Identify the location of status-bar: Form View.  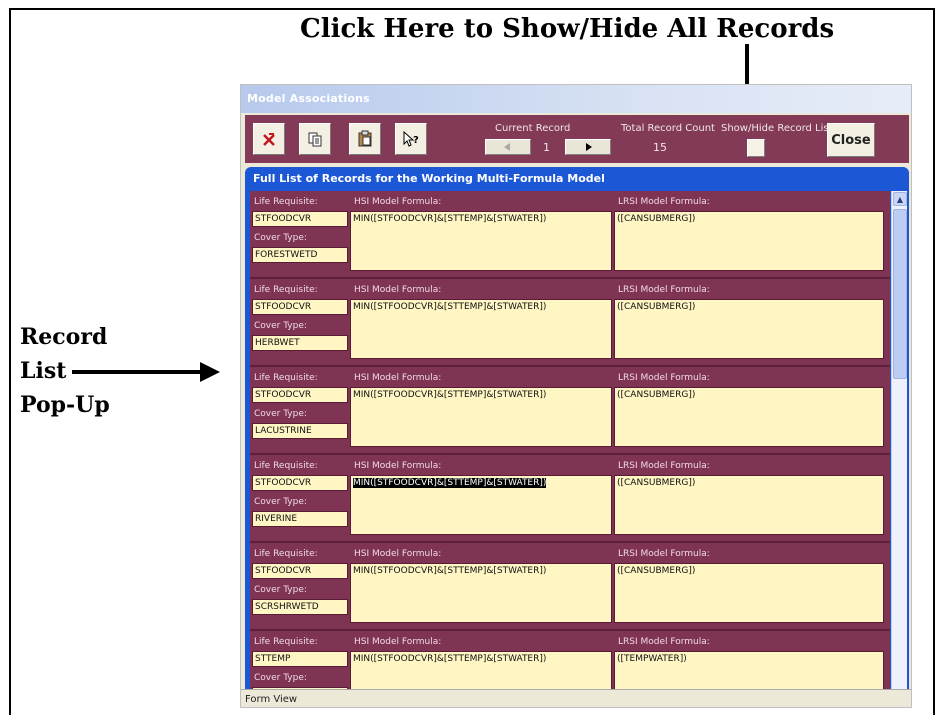
(576, 698).